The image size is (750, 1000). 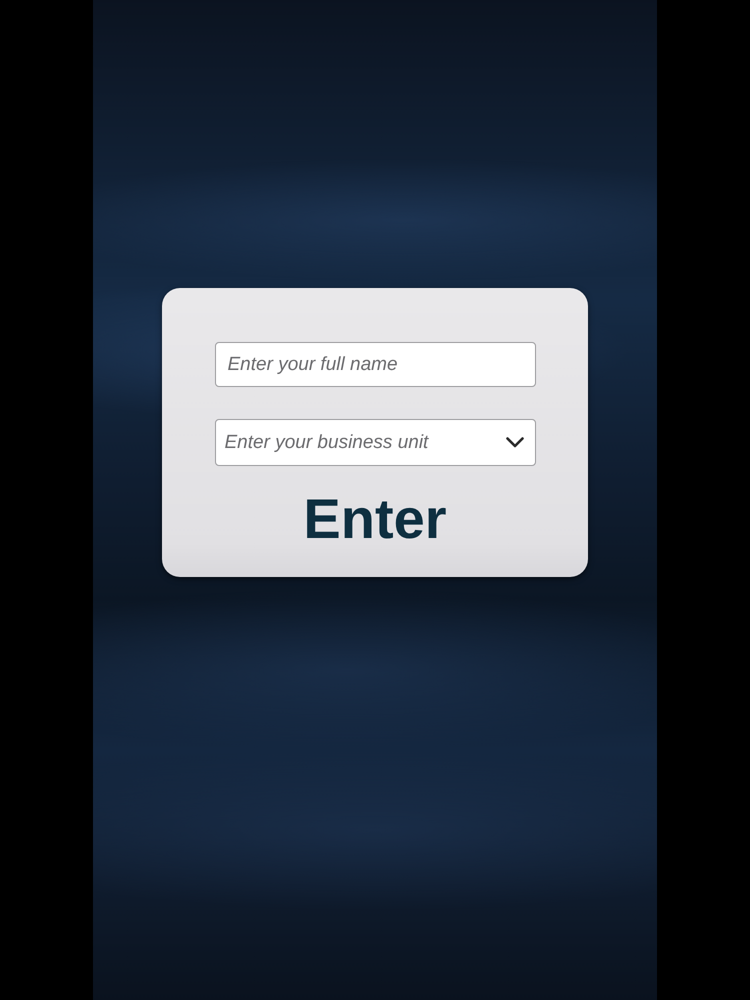 I want to click on name-input-field: Enter your full name, so click(x=375, y=364).